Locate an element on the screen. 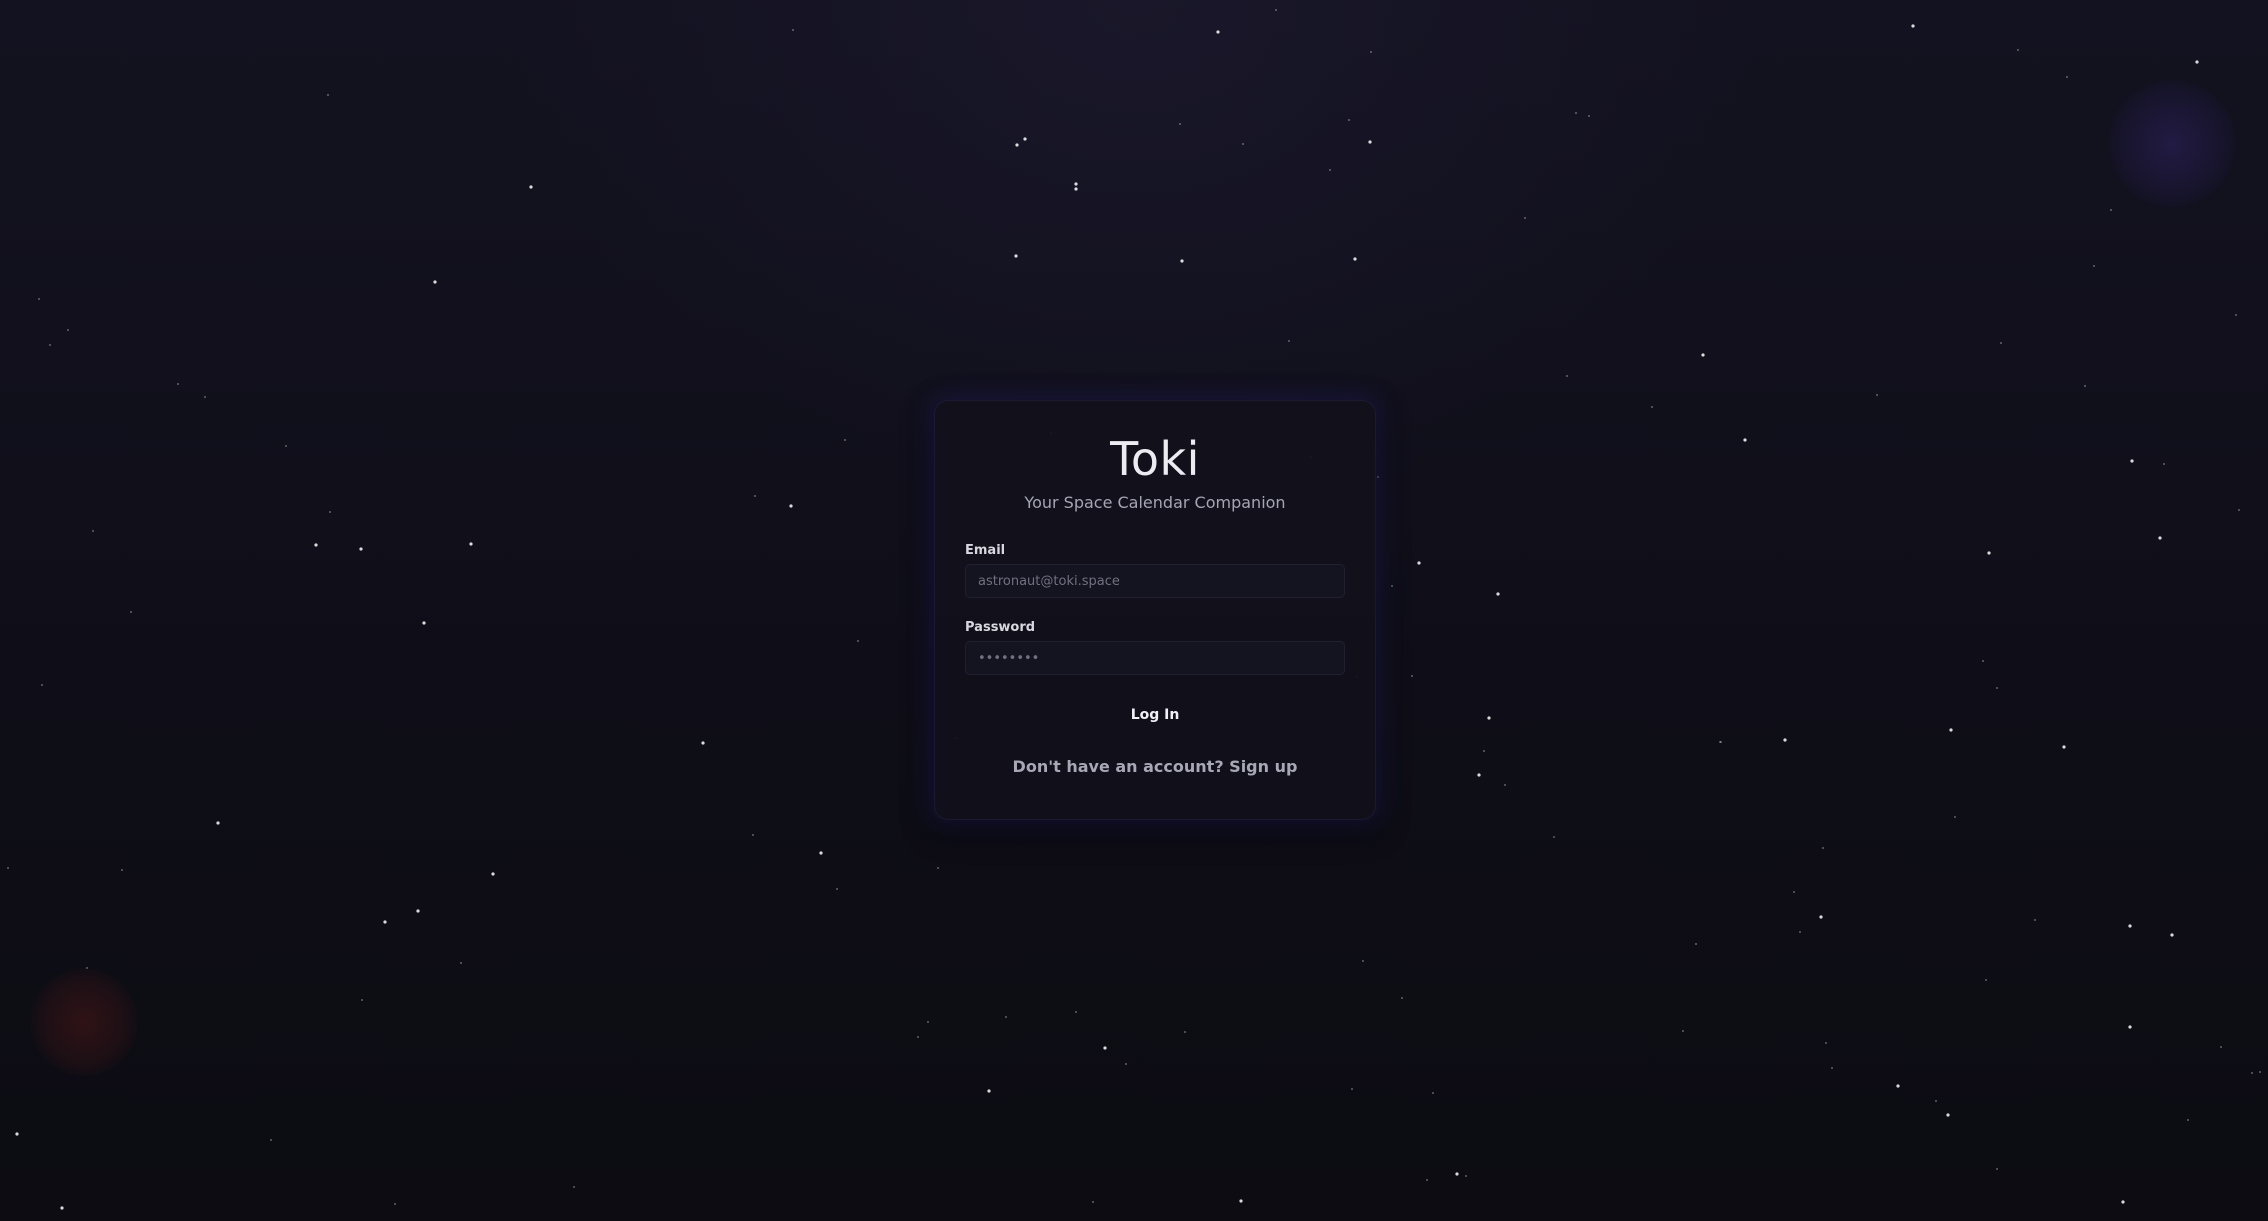  email-label: Email is located at coordinates (985, 550).